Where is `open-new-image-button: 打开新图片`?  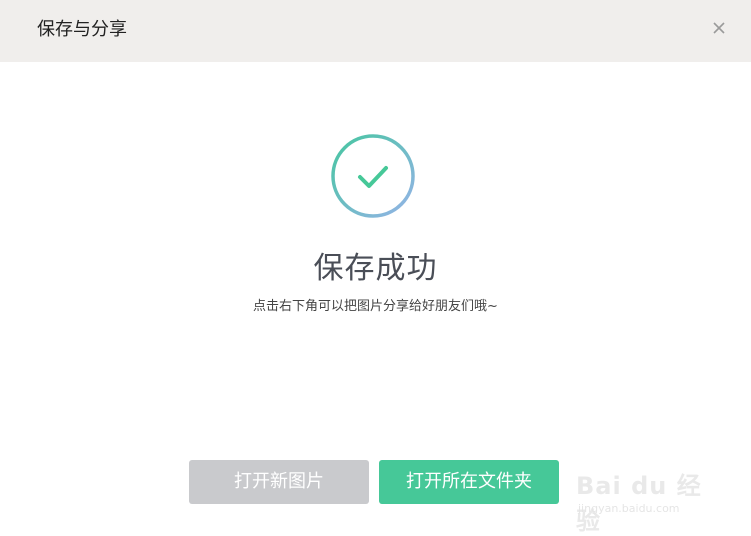
open-new-image-button: 打开新图片 is located at coordinates (279, 482).